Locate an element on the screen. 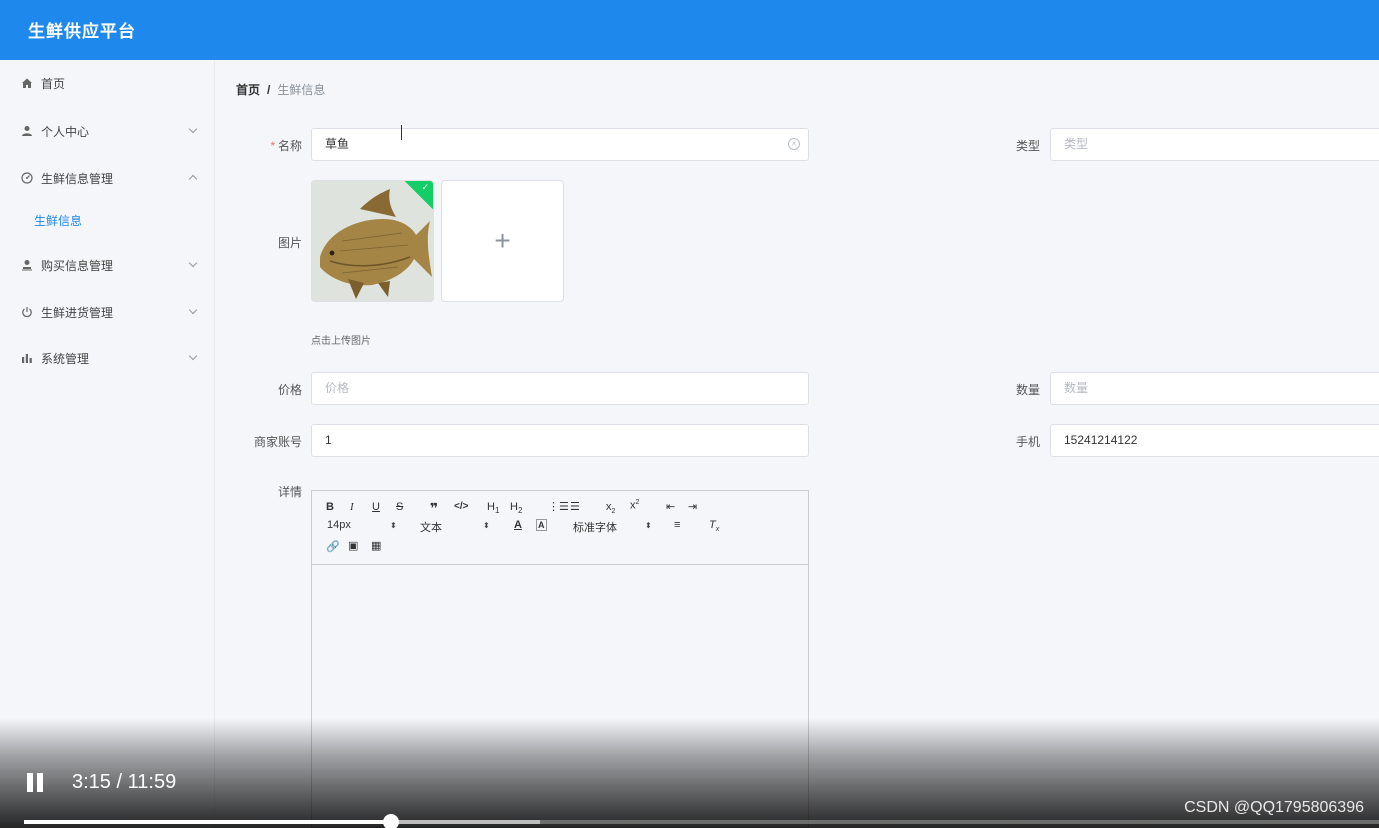 This screenshot has width=1379, height=828. pause-button is located at coordinates (36, 783).